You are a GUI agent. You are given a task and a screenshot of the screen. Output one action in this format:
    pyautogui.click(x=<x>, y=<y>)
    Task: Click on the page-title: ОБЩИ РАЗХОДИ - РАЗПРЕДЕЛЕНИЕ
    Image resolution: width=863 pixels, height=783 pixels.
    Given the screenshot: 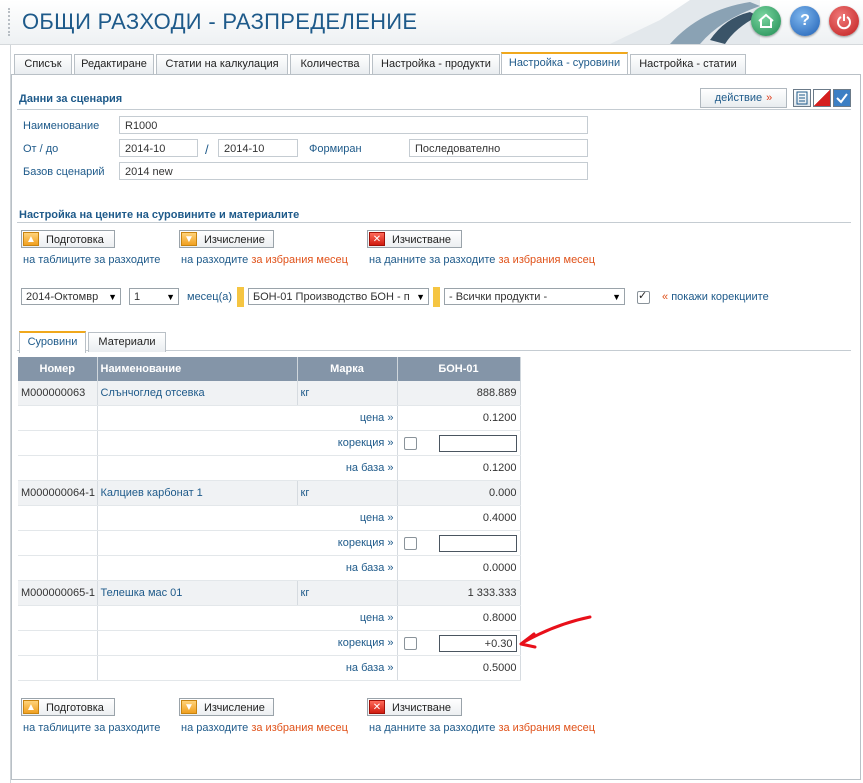 What is the action you would take?
    pyautogui.click(x=220, y=21)
    